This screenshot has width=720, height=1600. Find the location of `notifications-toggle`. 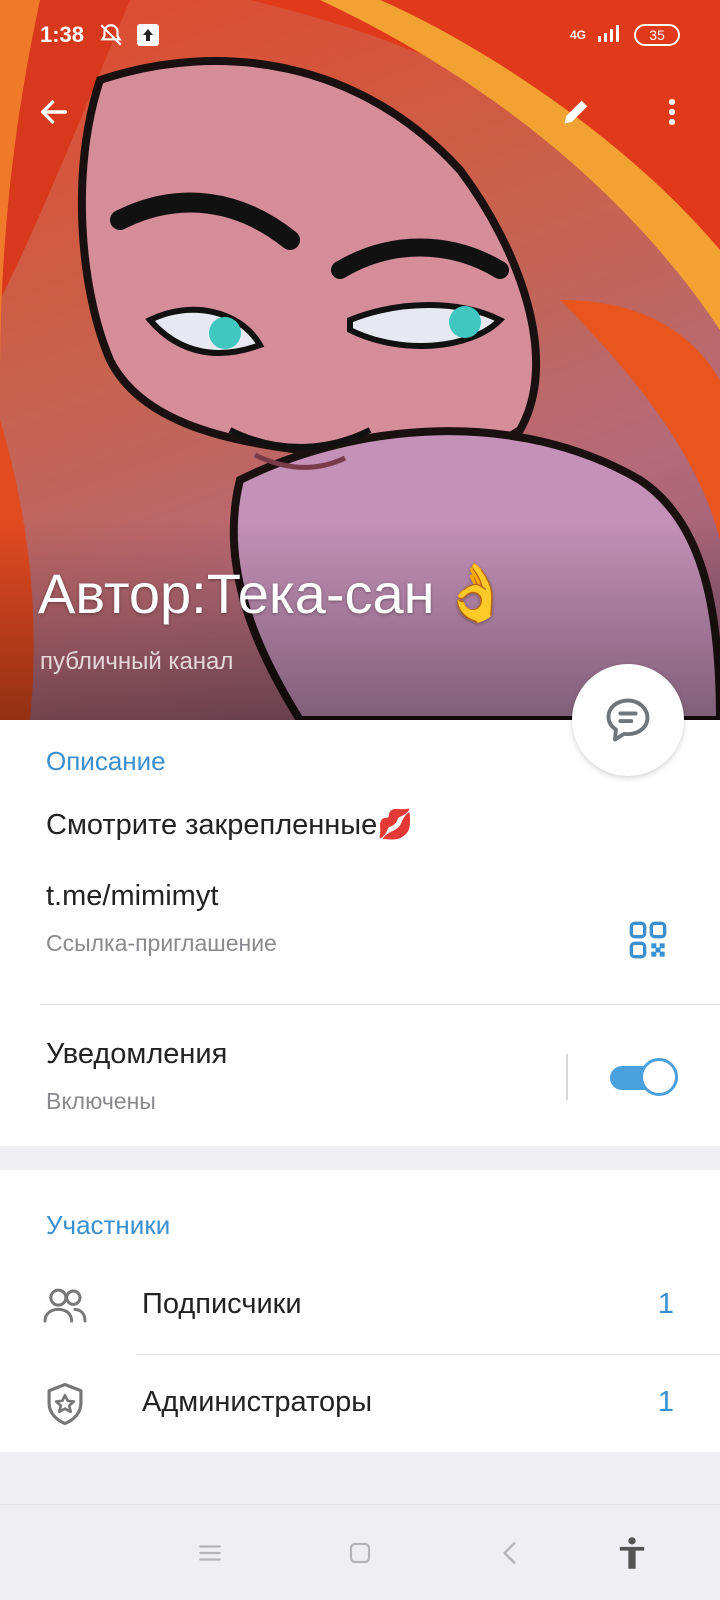

notifications-toggle is located at coordinates (644, 1077).